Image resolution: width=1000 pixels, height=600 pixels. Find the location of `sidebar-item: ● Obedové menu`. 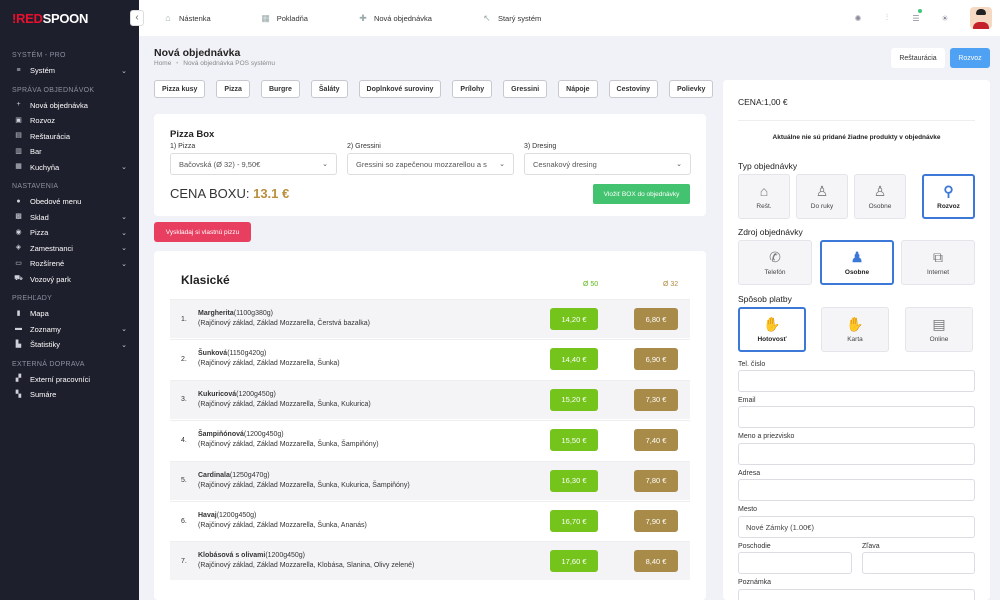

sidebar-item: ● Obedové menu is located at coordinates (69, 202).